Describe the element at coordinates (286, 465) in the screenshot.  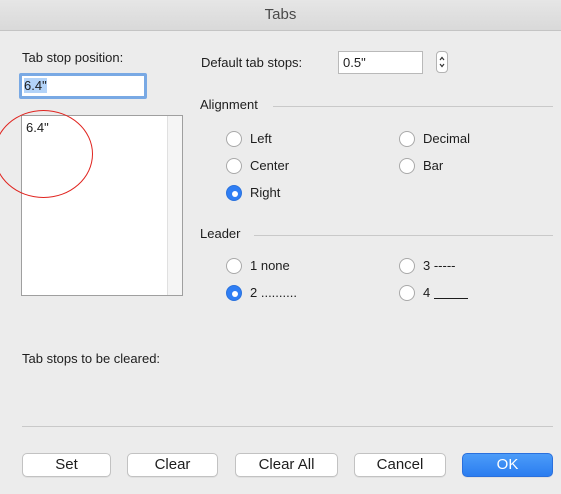
I see `clear-all-button: Clear All` at that location.